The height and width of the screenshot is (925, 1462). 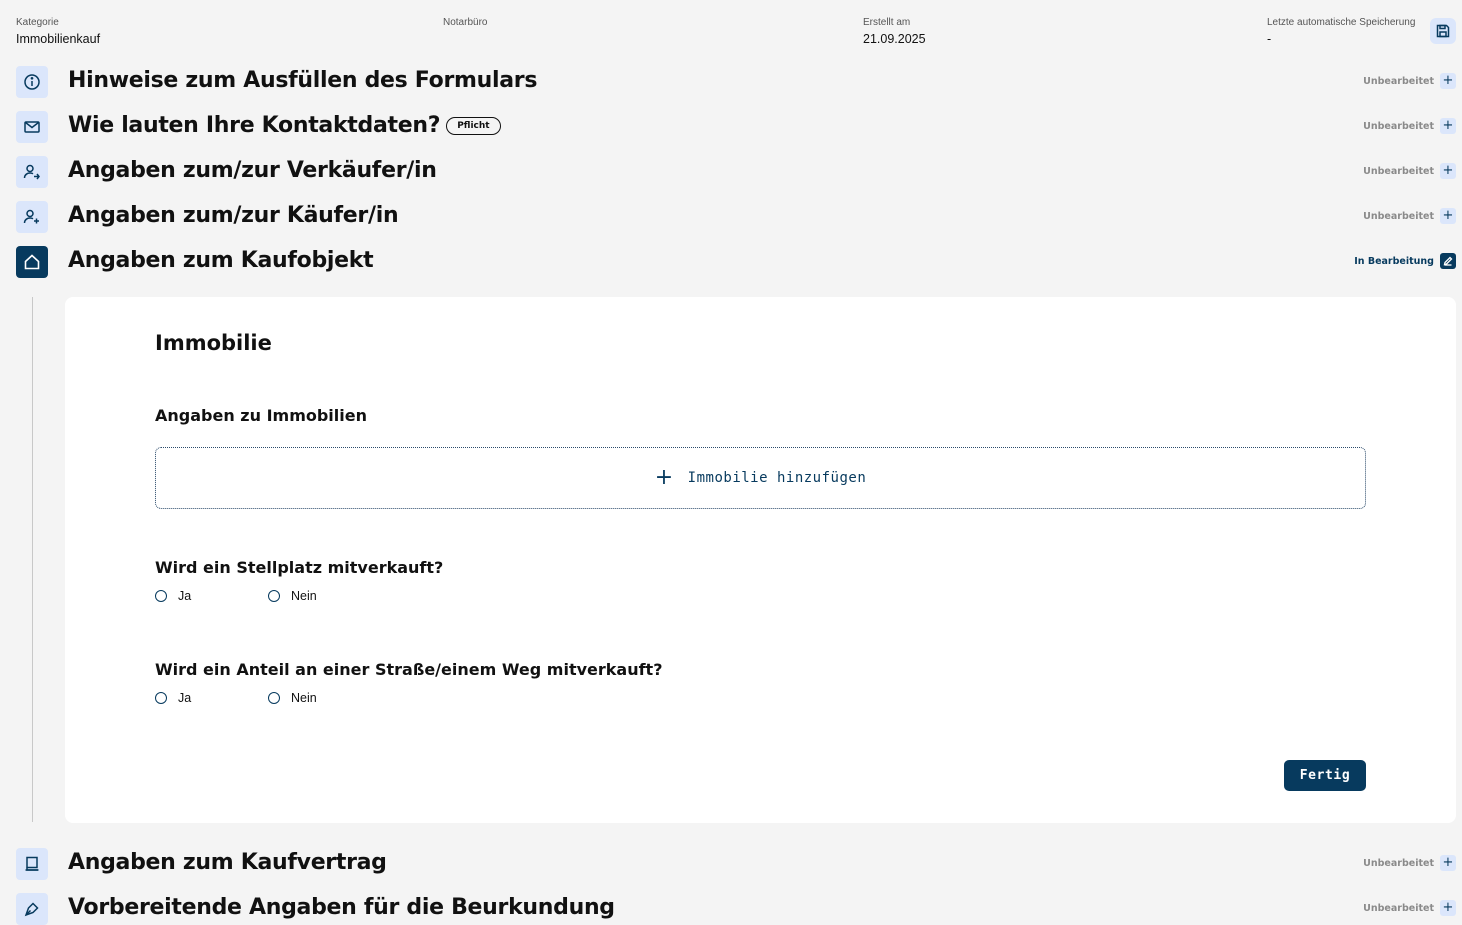 I want to click on pflicht-badge: Pflicht, so click(x=473, y=126).